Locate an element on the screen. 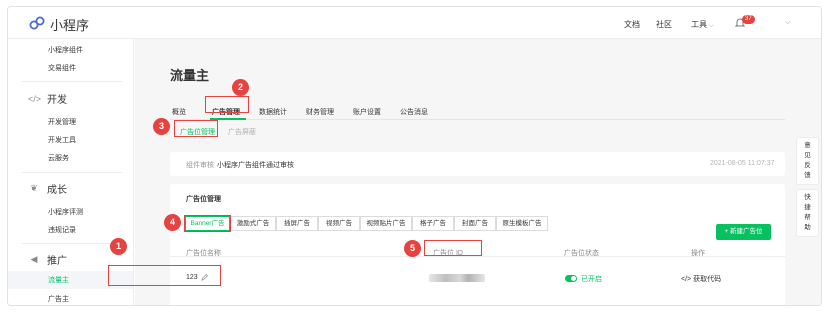  tab-finance: 财务管理 is located at coordinates (320, 112).